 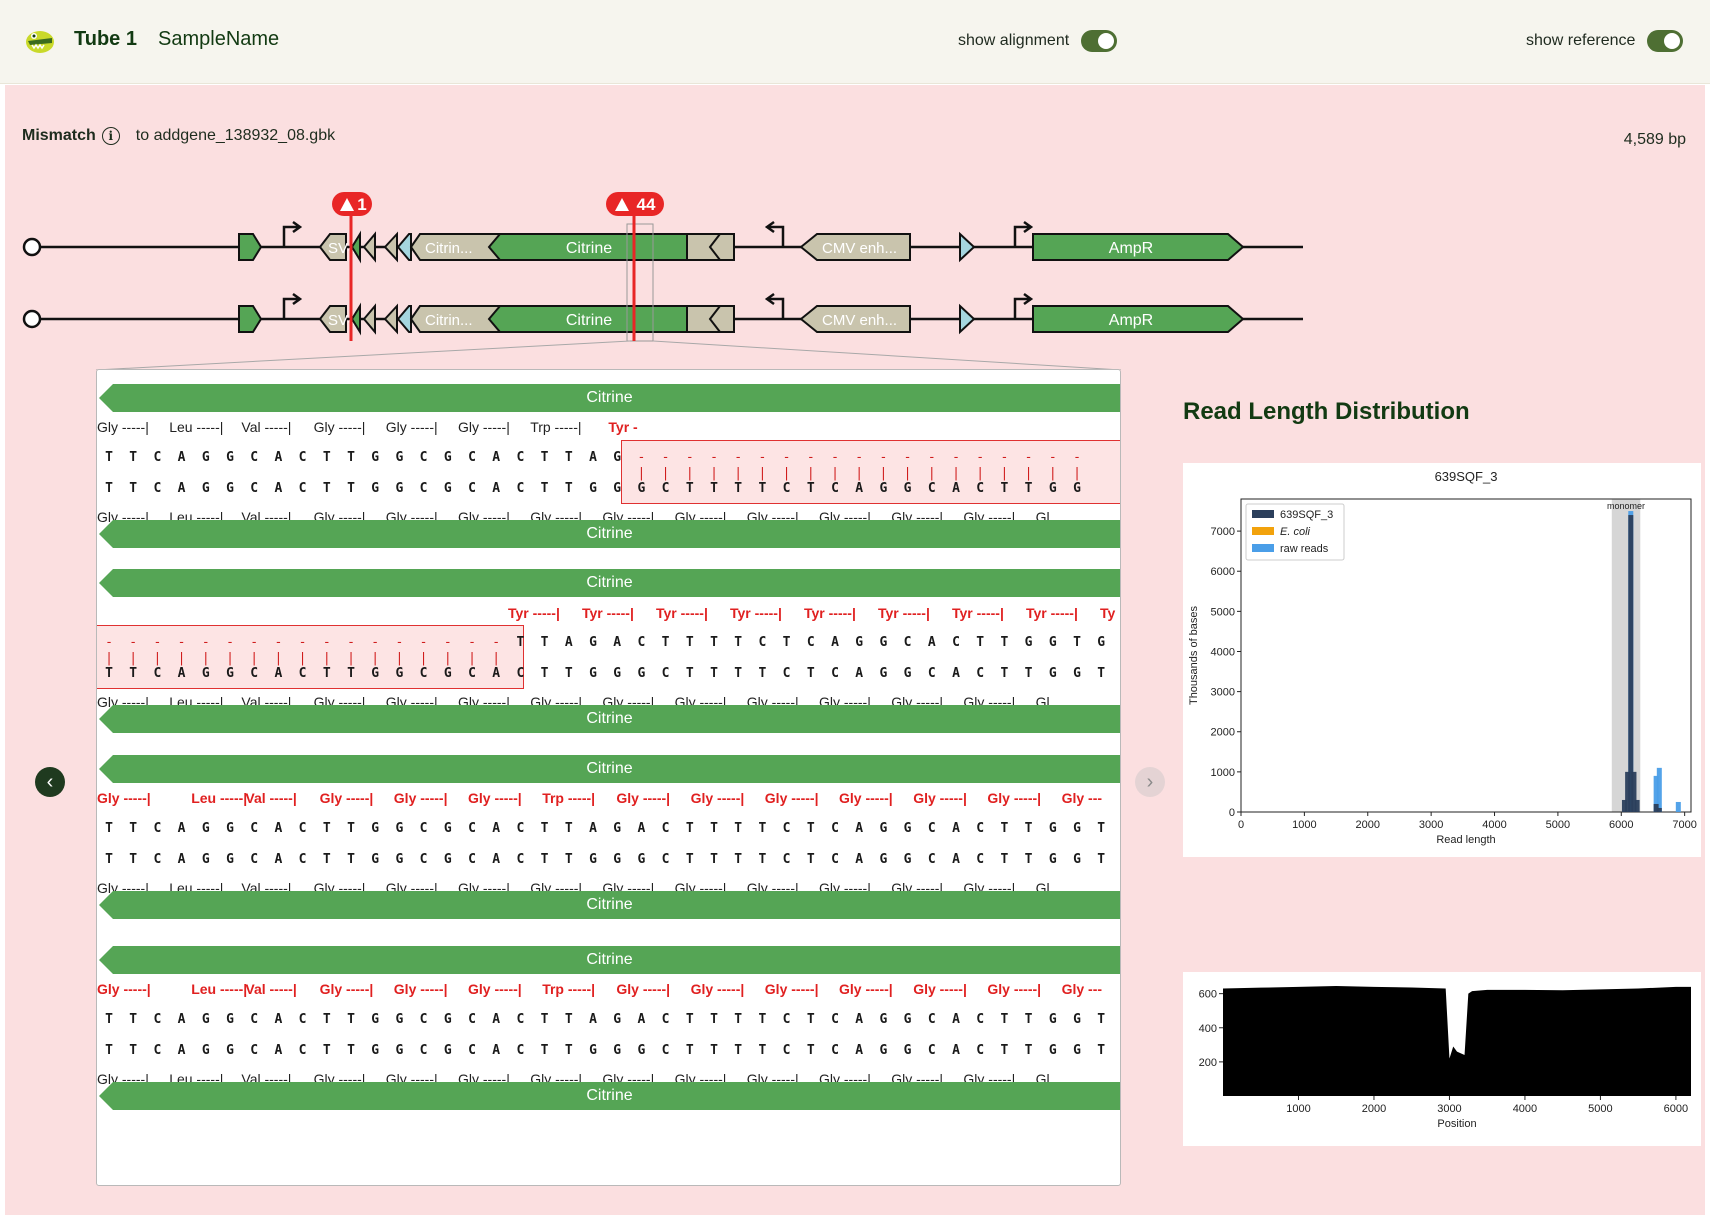 What do you see at coordinates (1099, 41) in the screenshot?
I see `show-alignment-toggle` at bounding box center [1099, 41].